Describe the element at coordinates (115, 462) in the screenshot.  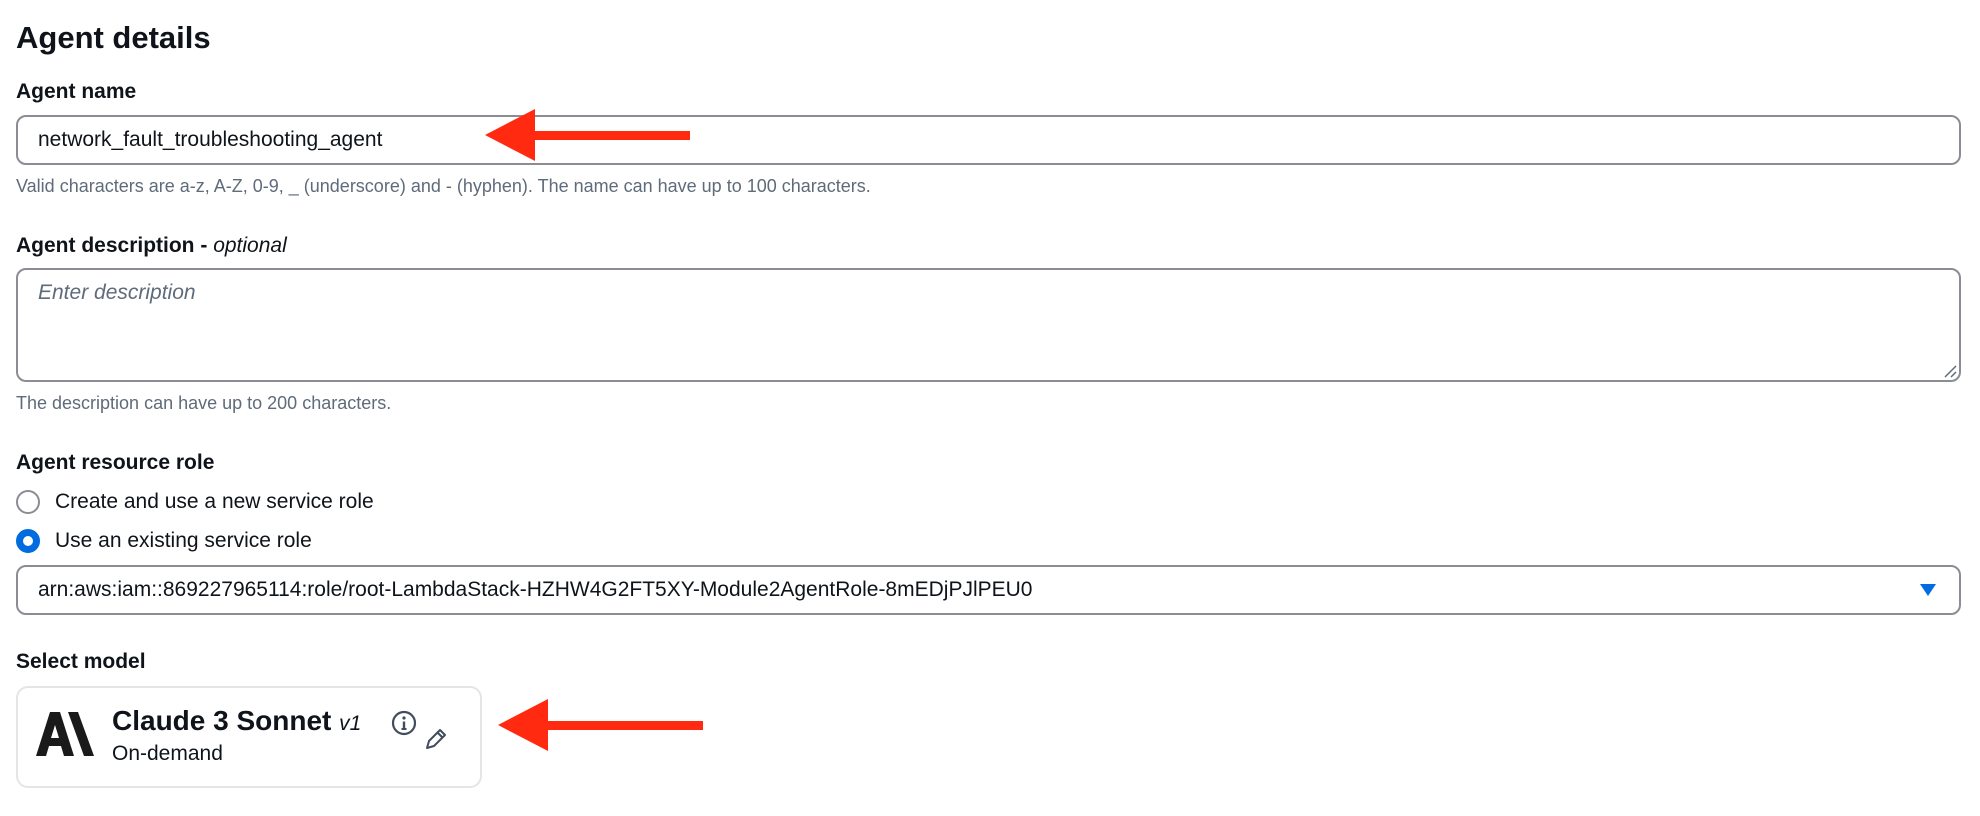
I see `resource-role-label: Agent resource role` at that location.